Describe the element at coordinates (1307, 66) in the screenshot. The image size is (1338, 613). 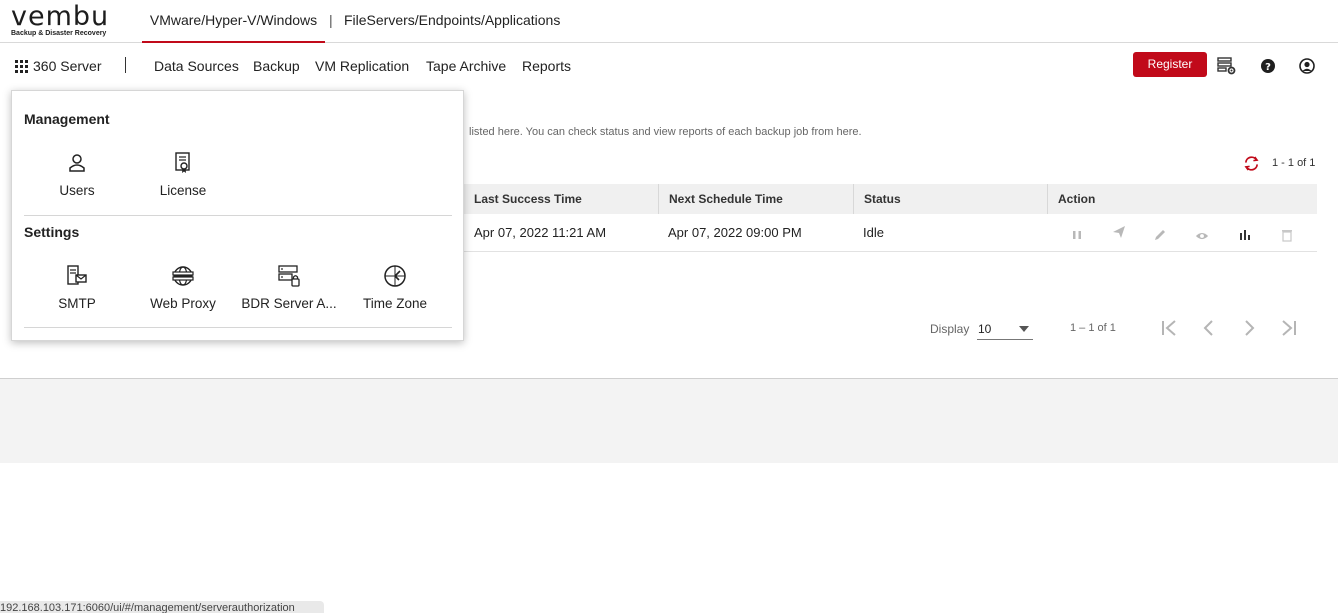
I see `user-account-icon` at that location.